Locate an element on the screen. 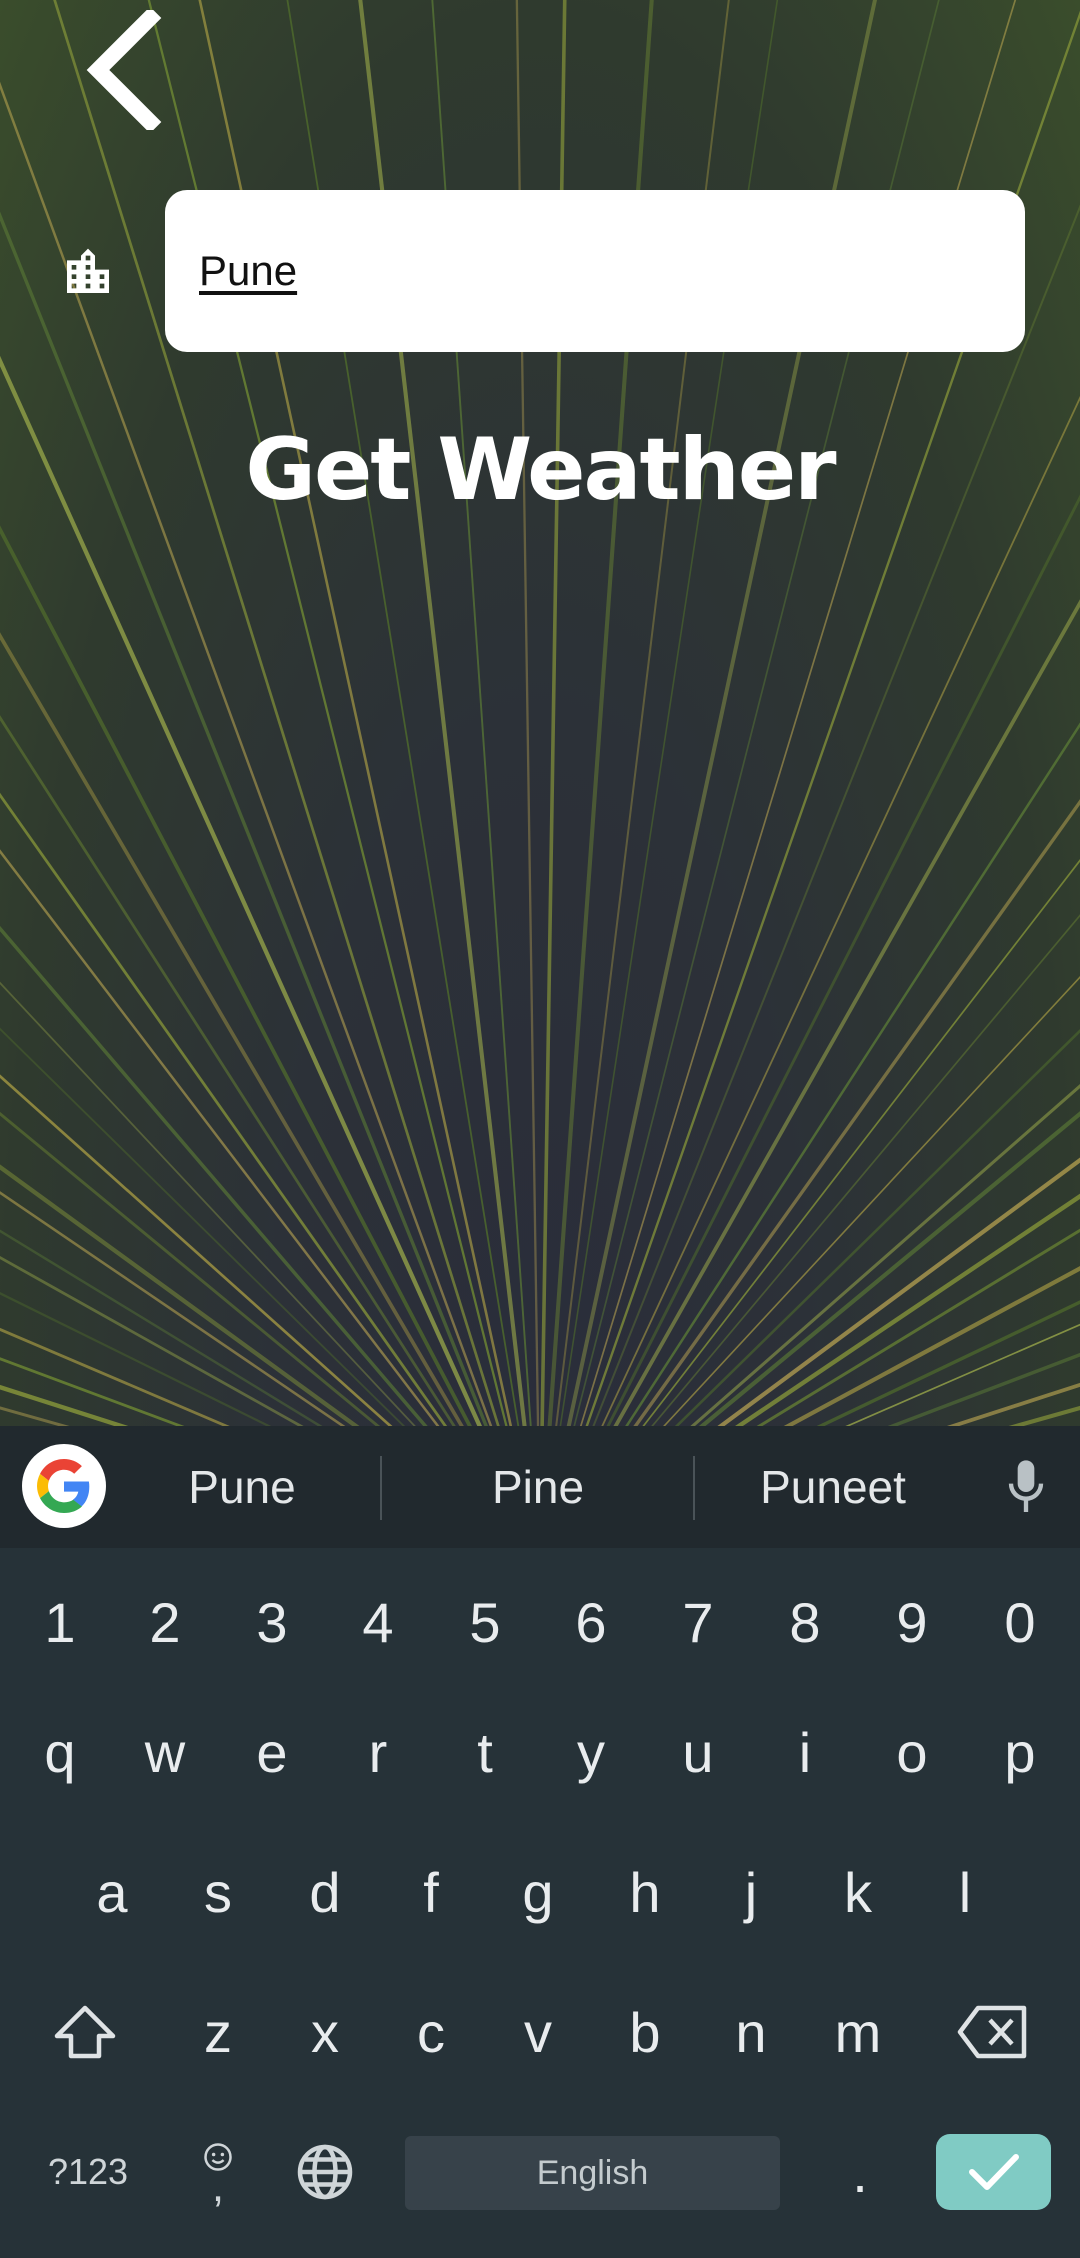 Image resolution: width=1080 pixels, height=2258 pixels. key-x: x is located at coordinates (325, 2032).